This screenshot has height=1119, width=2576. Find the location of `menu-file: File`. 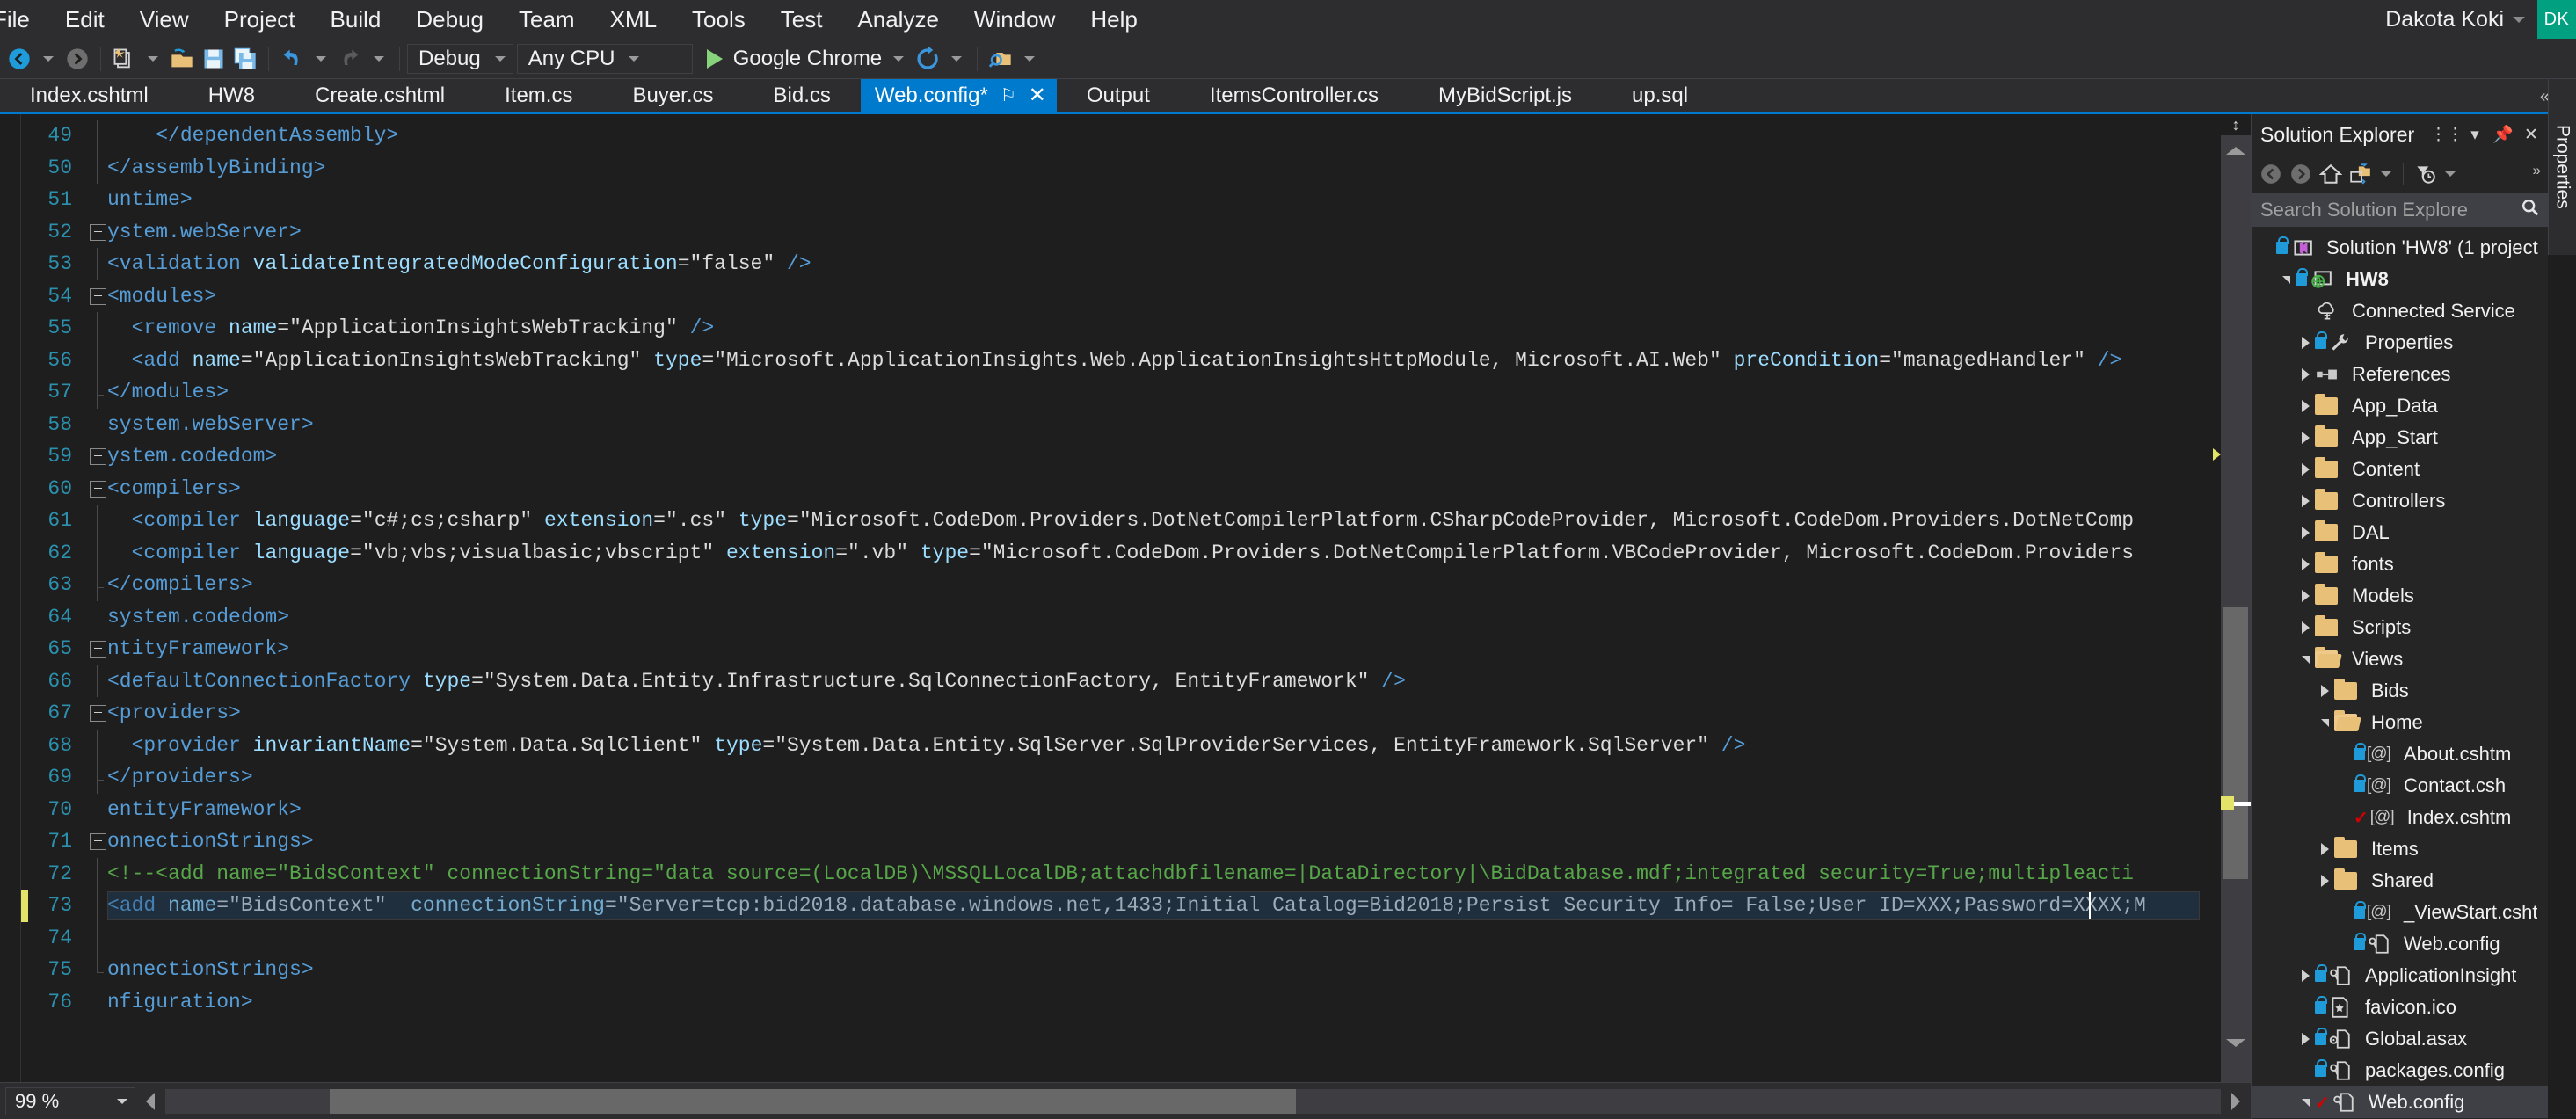

menu-file: File is located at coordinates (23, 19).